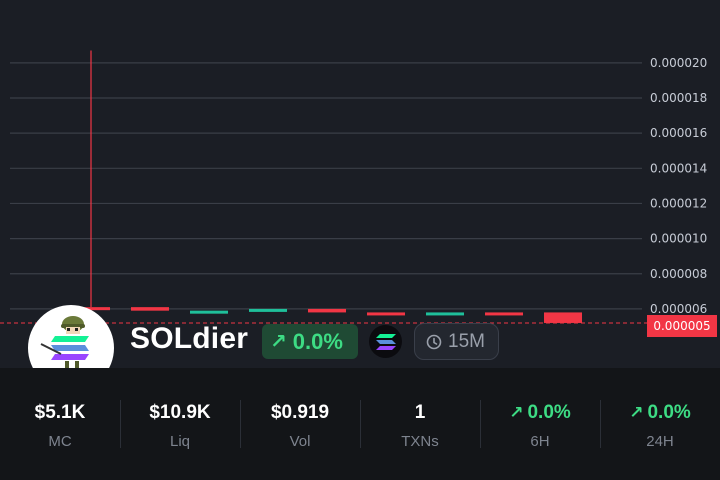 Image resolution: width=720 pixels, height=480 pixels. Describe the element at coordinates (678, 274) in the screenshot. I see `y-tick-label: 0.000008` at that location.